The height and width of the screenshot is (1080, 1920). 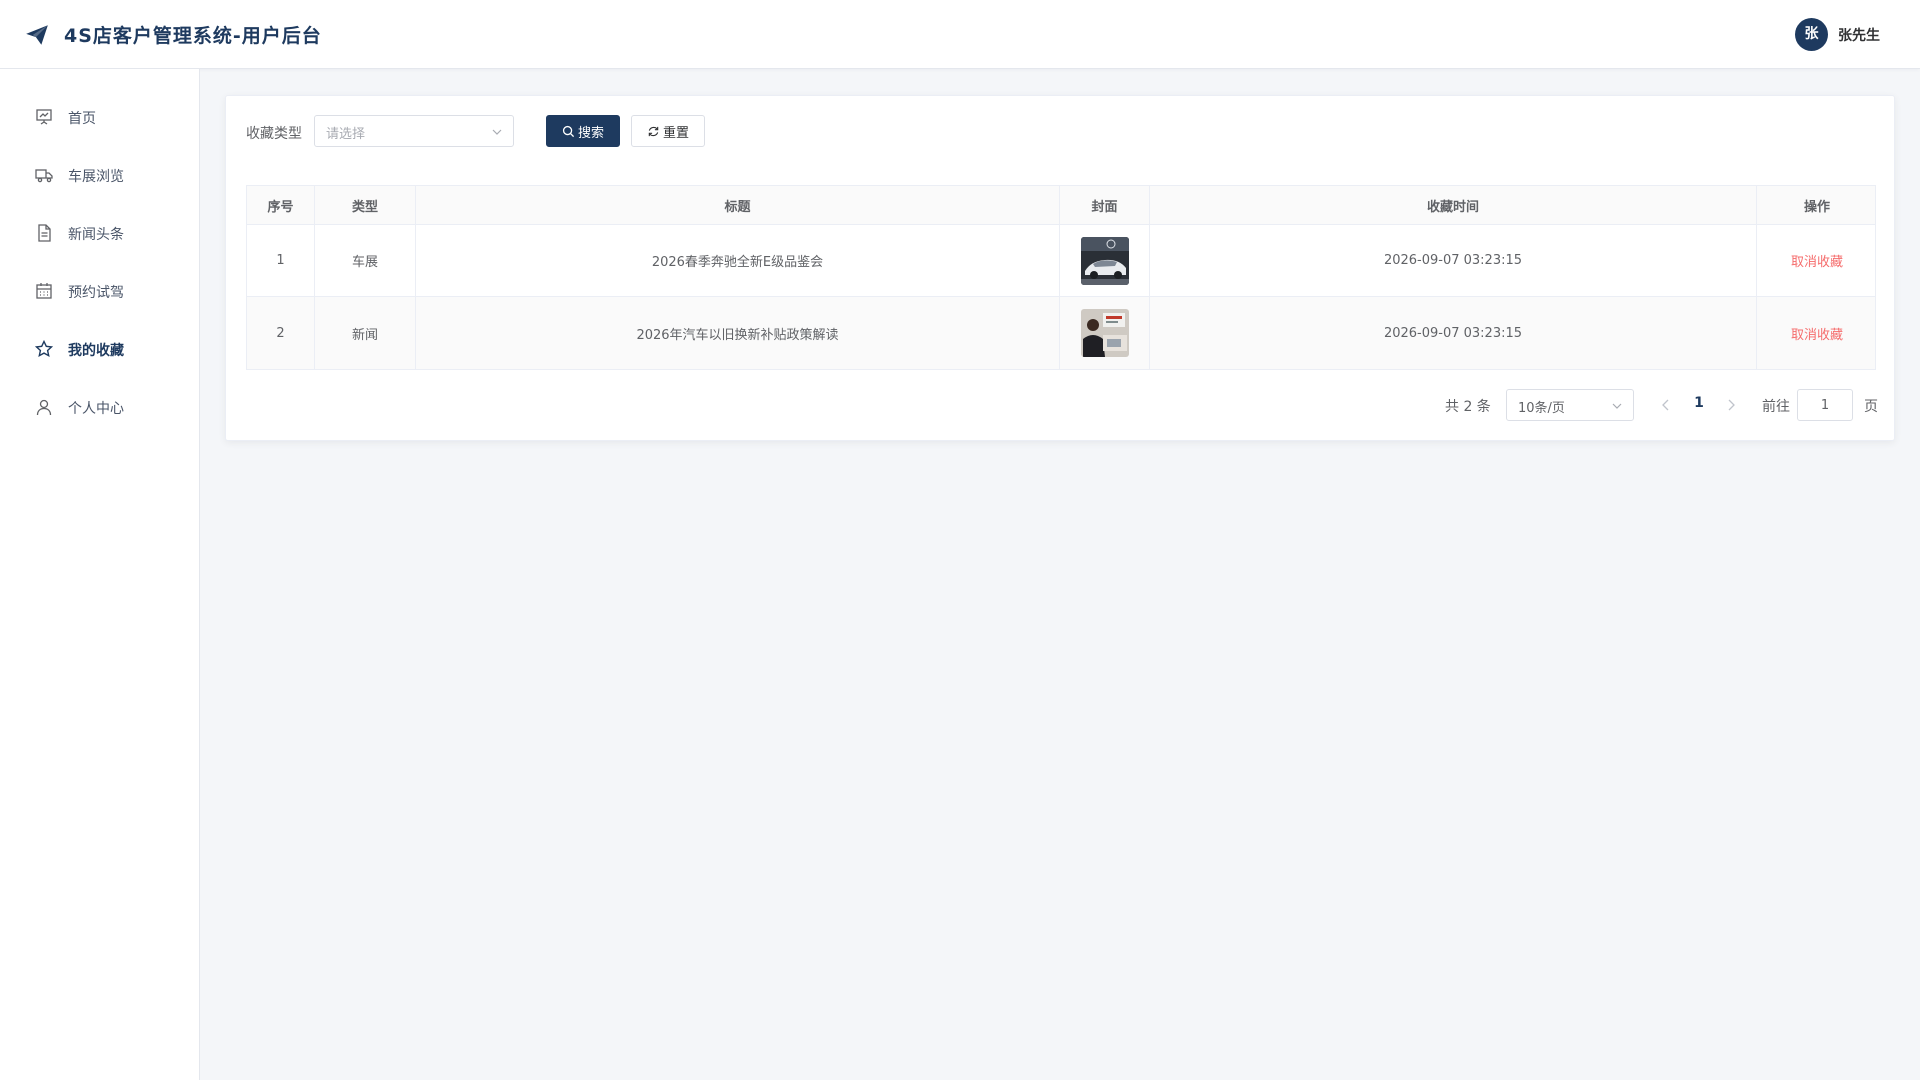 I want to click on sidebar-item-favorites: 我的收藏, so click(x=99, y=349).